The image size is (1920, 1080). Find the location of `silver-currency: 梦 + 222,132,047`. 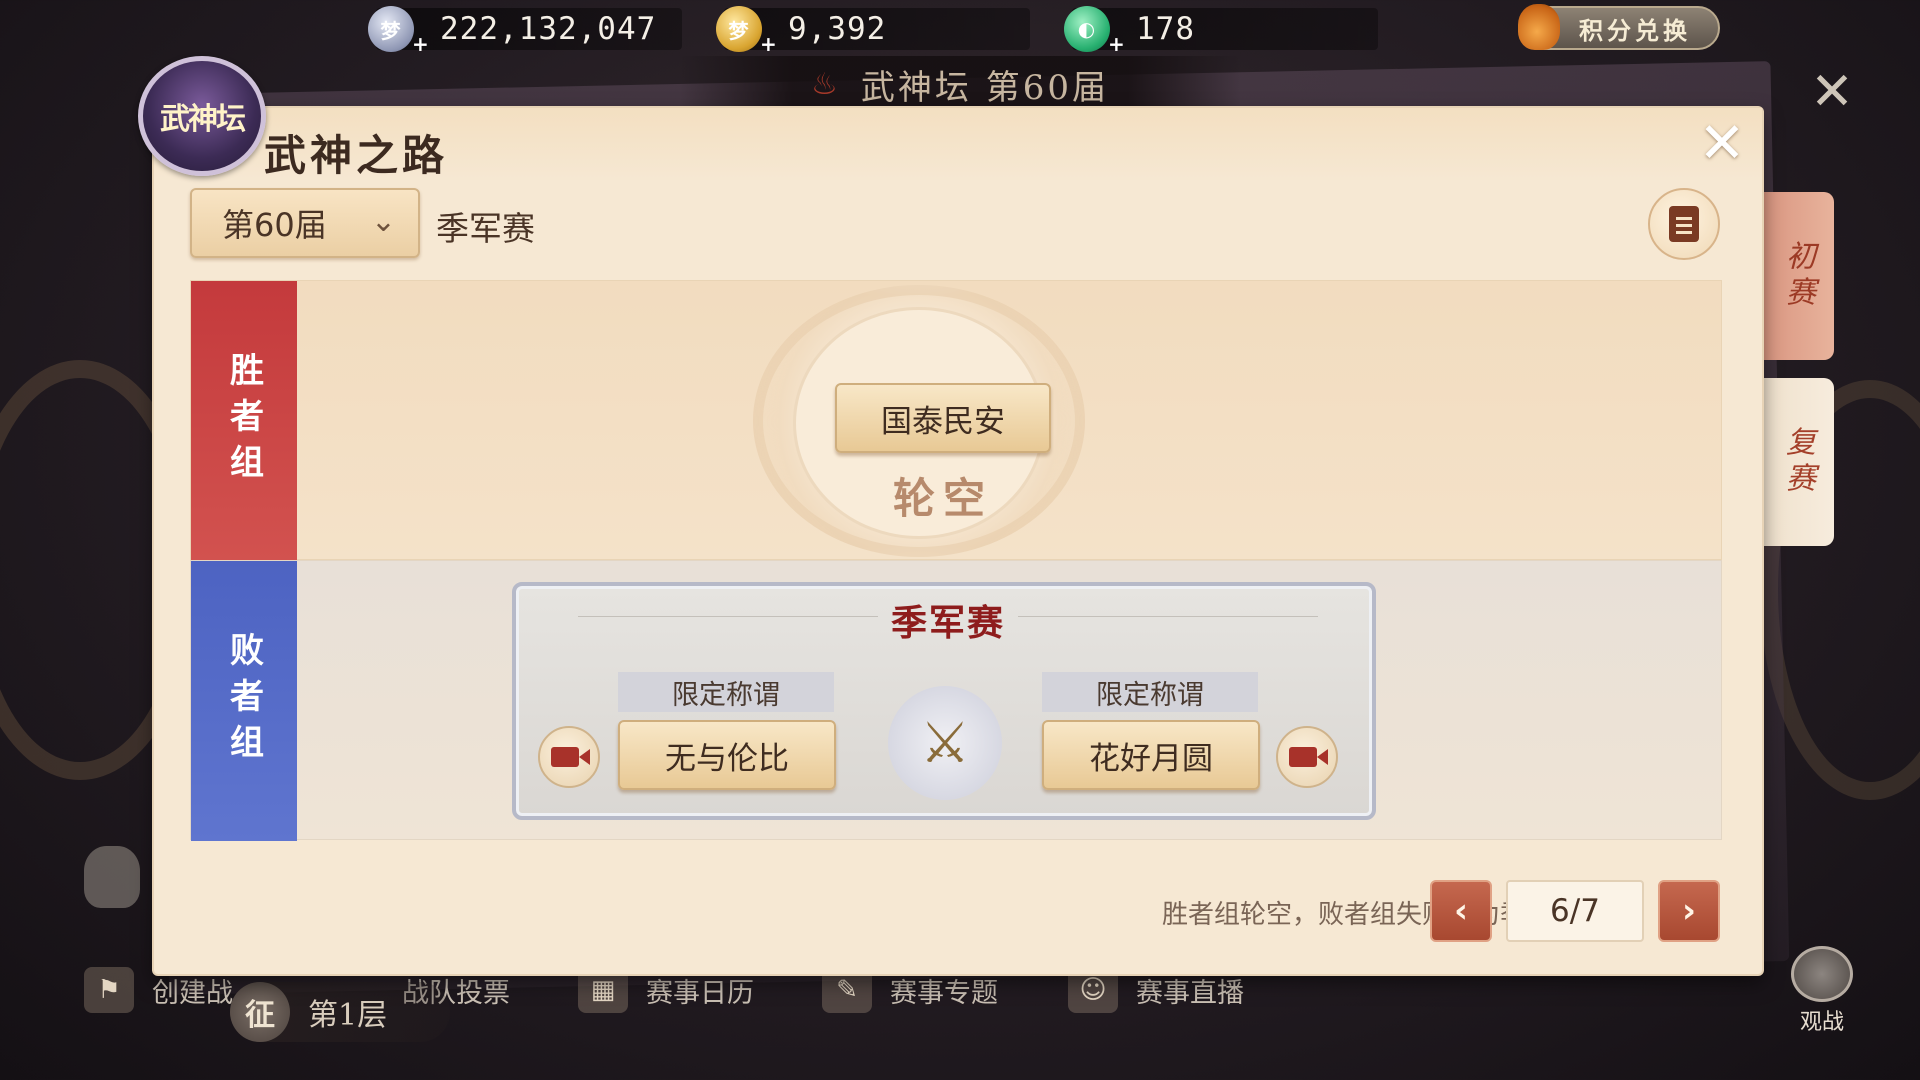

silver-currency: 梦 + 222,132,047 is located at coordinates (525, 31).